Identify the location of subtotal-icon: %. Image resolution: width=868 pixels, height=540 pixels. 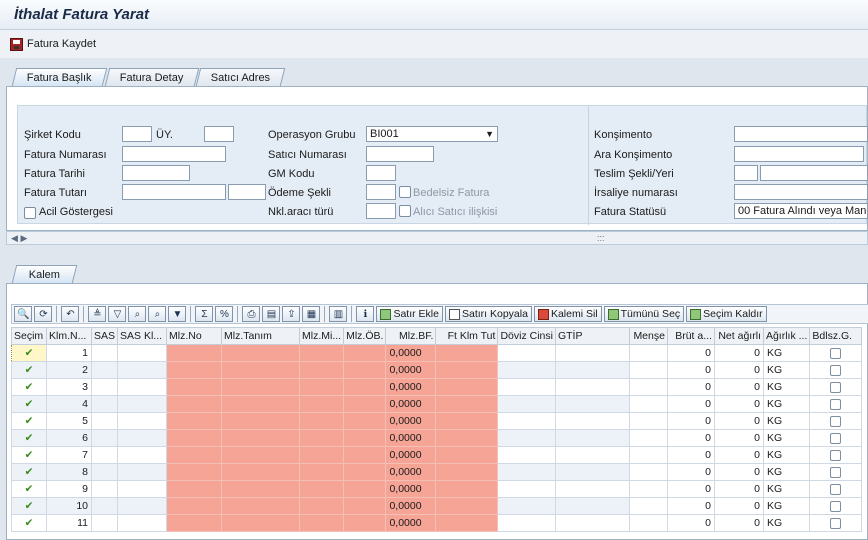
(224, 314).